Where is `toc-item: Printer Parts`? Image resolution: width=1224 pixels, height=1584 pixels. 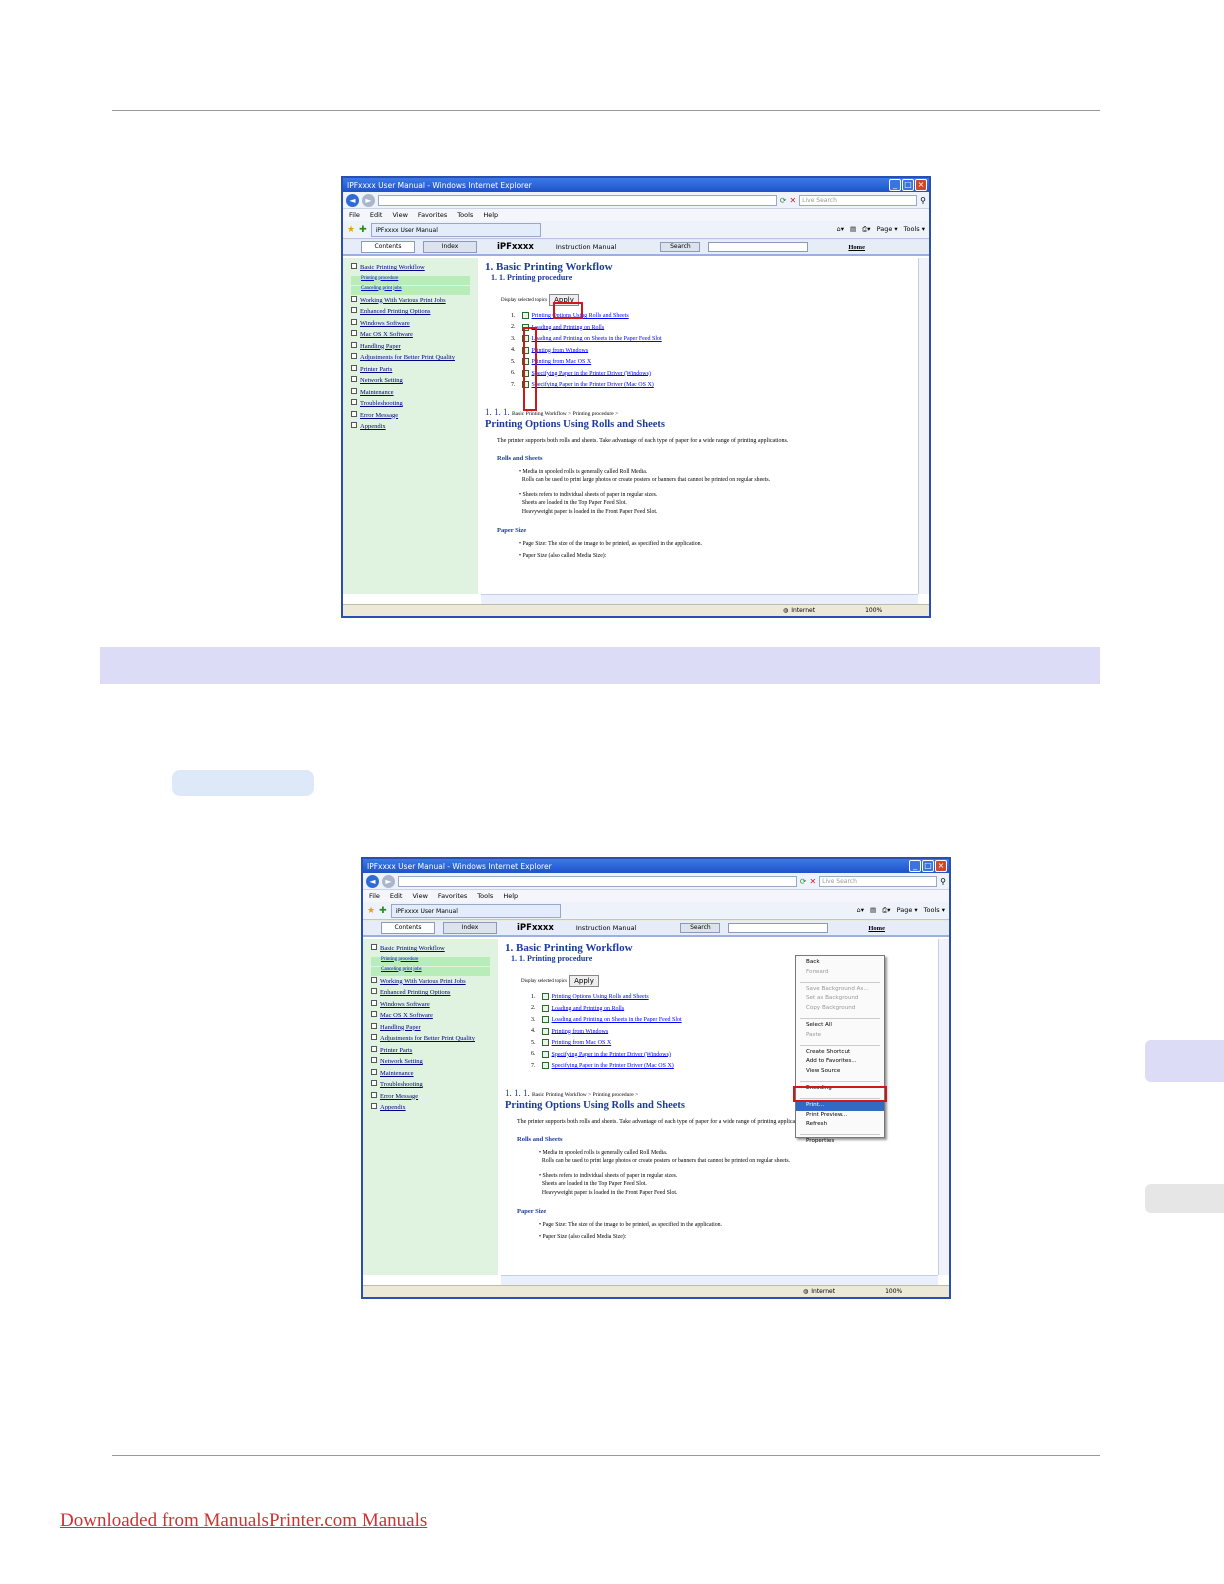
toc-item: Printer Parts is located at coordinates (430, 1051).